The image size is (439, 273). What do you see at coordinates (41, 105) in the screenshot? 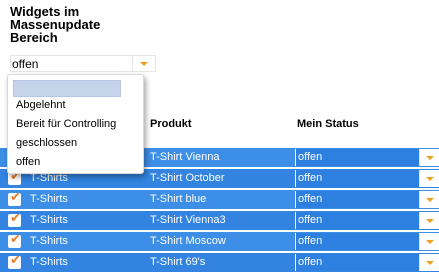
I see `dropdown-option: Abgelehnt` at bounding box center [41, 105].